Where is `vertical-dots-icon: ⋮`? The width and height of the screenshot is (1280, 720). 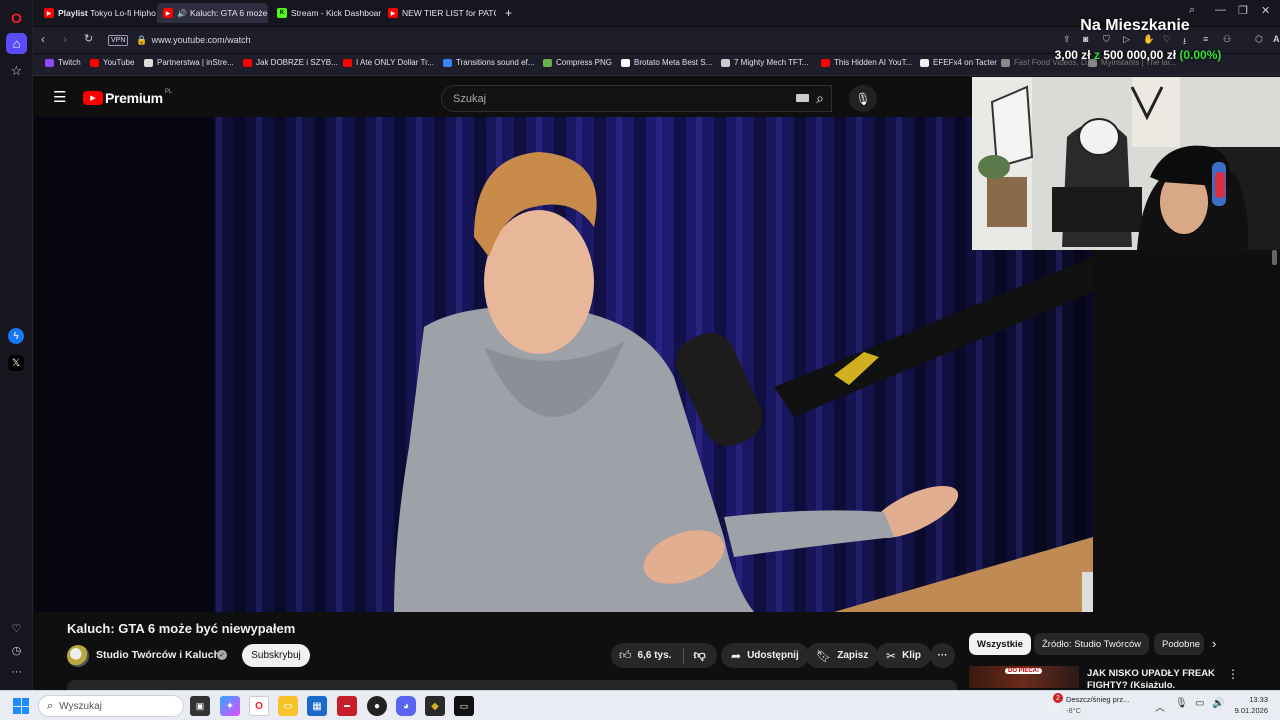
vertical-dots-icon: ⋮ is located at coordinates (1233, 674).